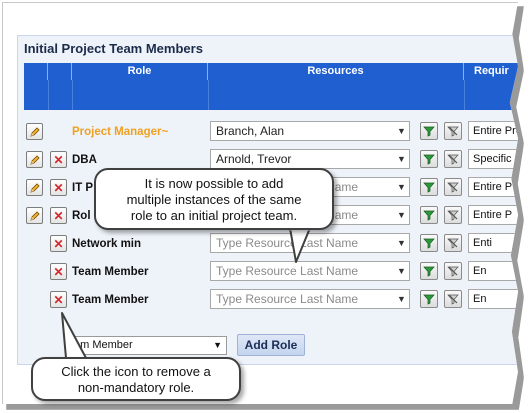  Describe the element at coordinates (493, 131) in the screenshot. I see `requirement-select: Entire Pro` at that location.